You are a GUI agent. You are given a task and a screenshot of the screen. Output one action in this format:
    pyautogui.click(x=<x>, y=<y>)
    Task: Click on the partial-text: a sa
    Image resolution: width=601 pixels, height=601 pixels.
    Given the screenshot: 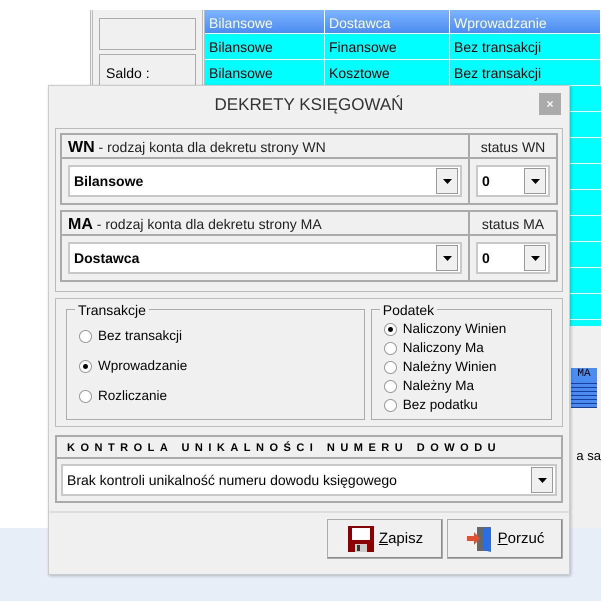 What is the action you would take?
    pyautogui.click(x=588, y=456)
    